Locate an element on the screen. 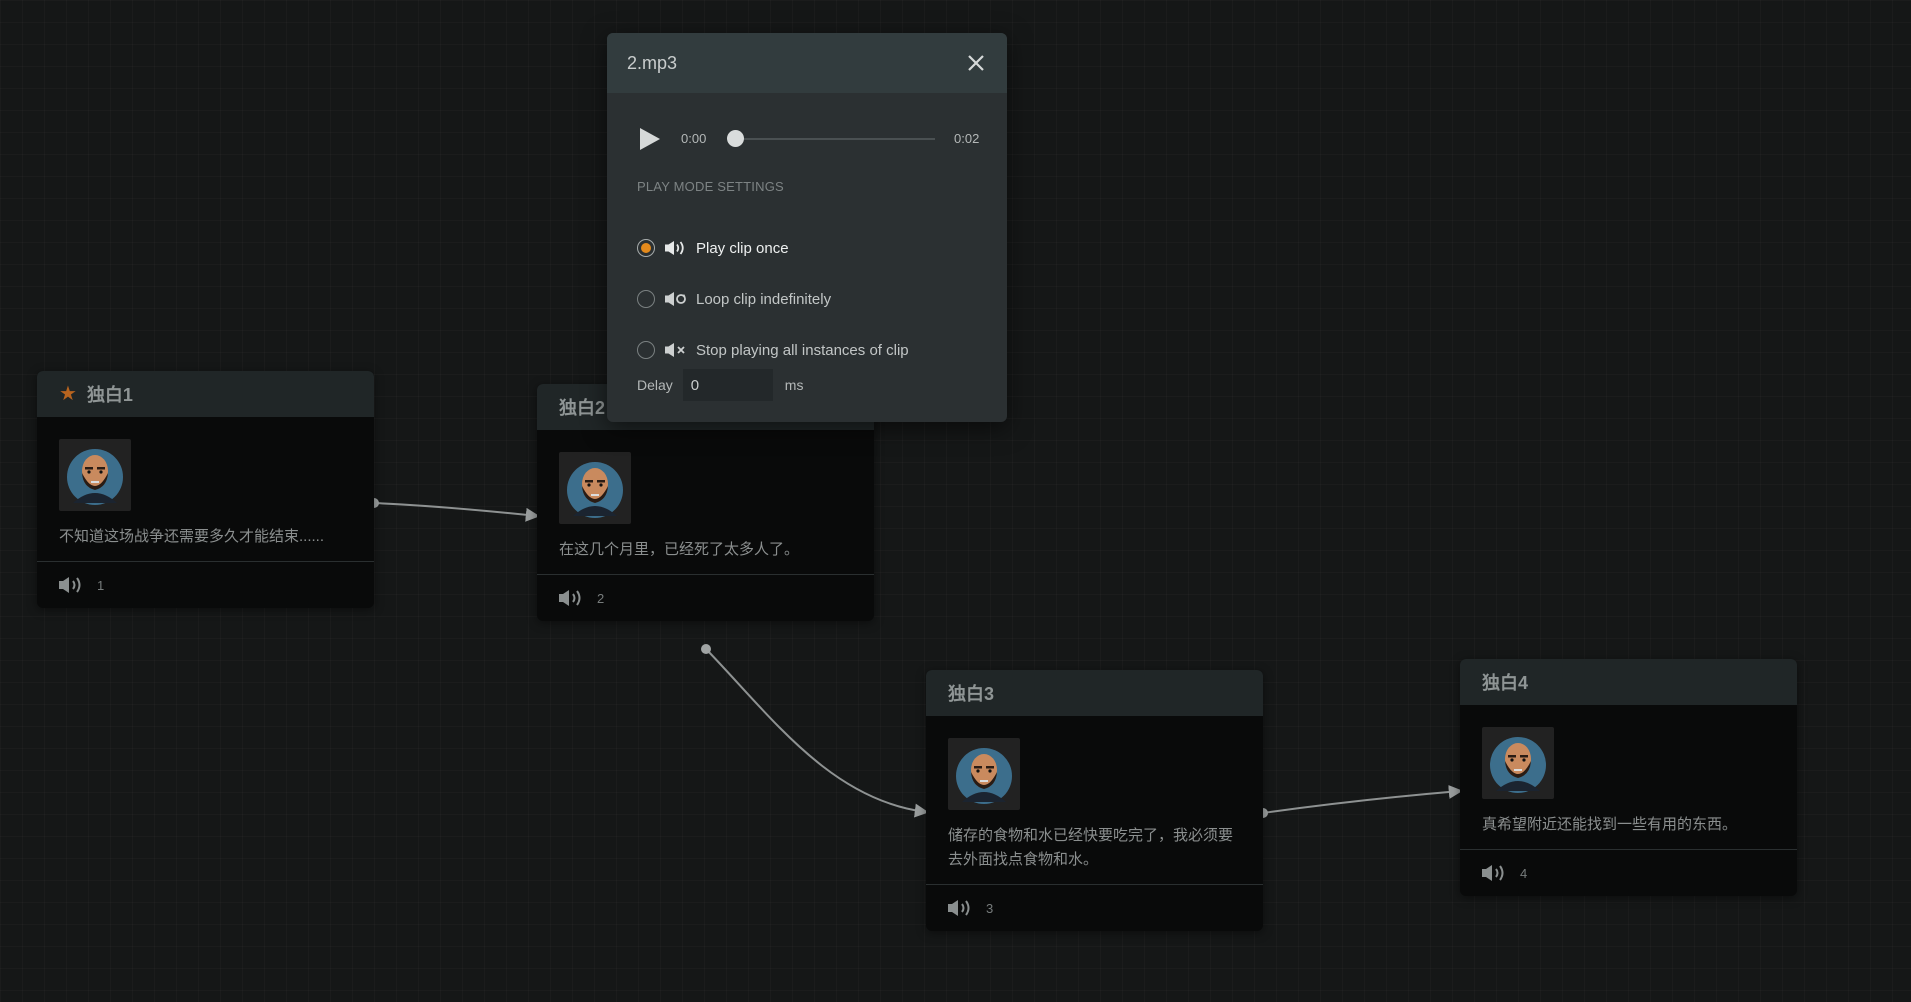 This screenshot has height=1002, width=1911. star-icon: ★ is located at coordinates (68, 394).